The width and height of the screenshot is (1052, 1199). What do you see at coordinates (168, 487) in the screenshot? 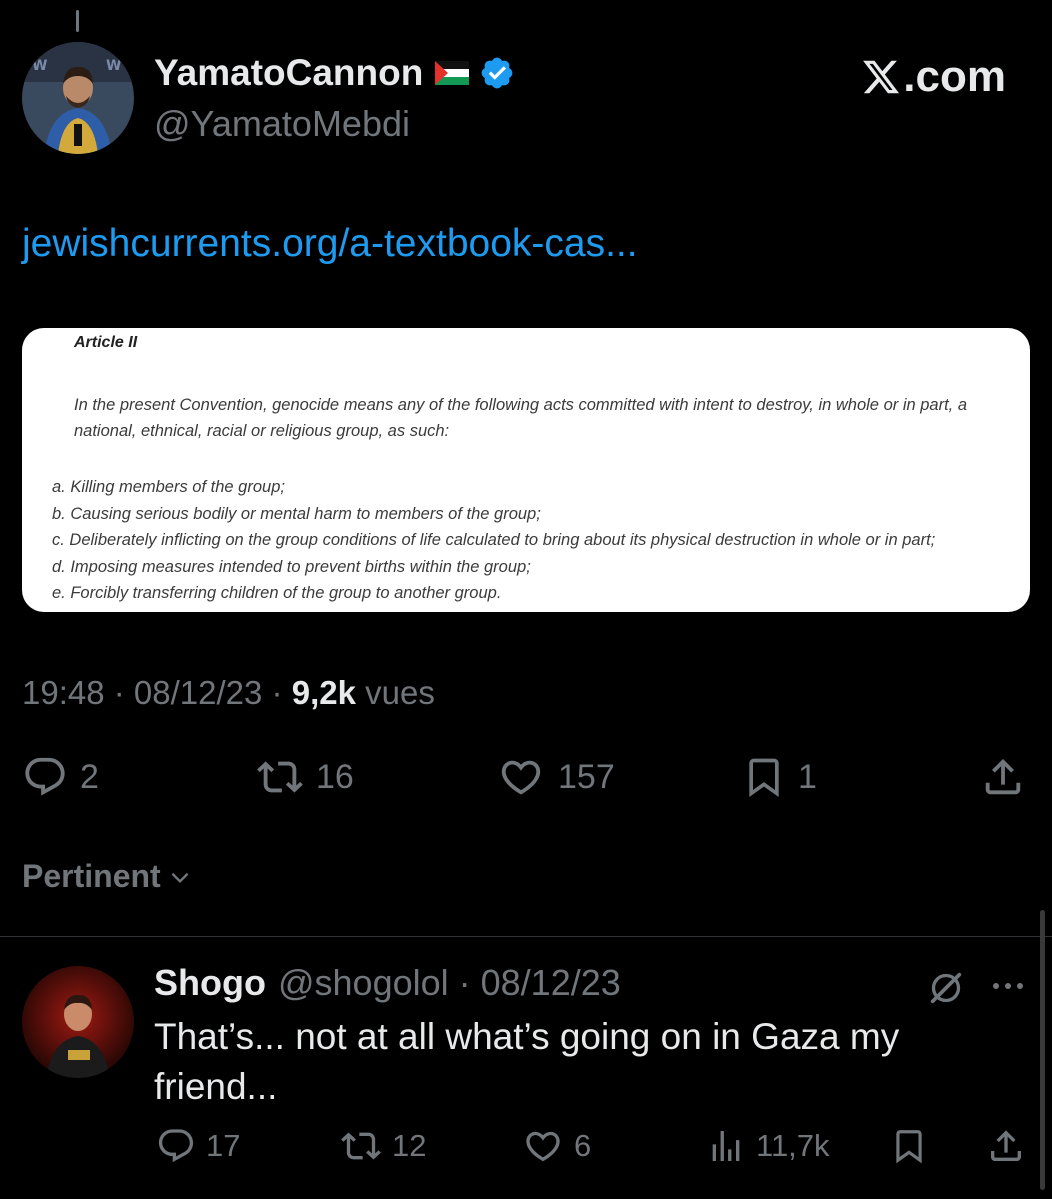
I see `card-list-item: a. Killing members of the group;` at bounding box center [168, 487].